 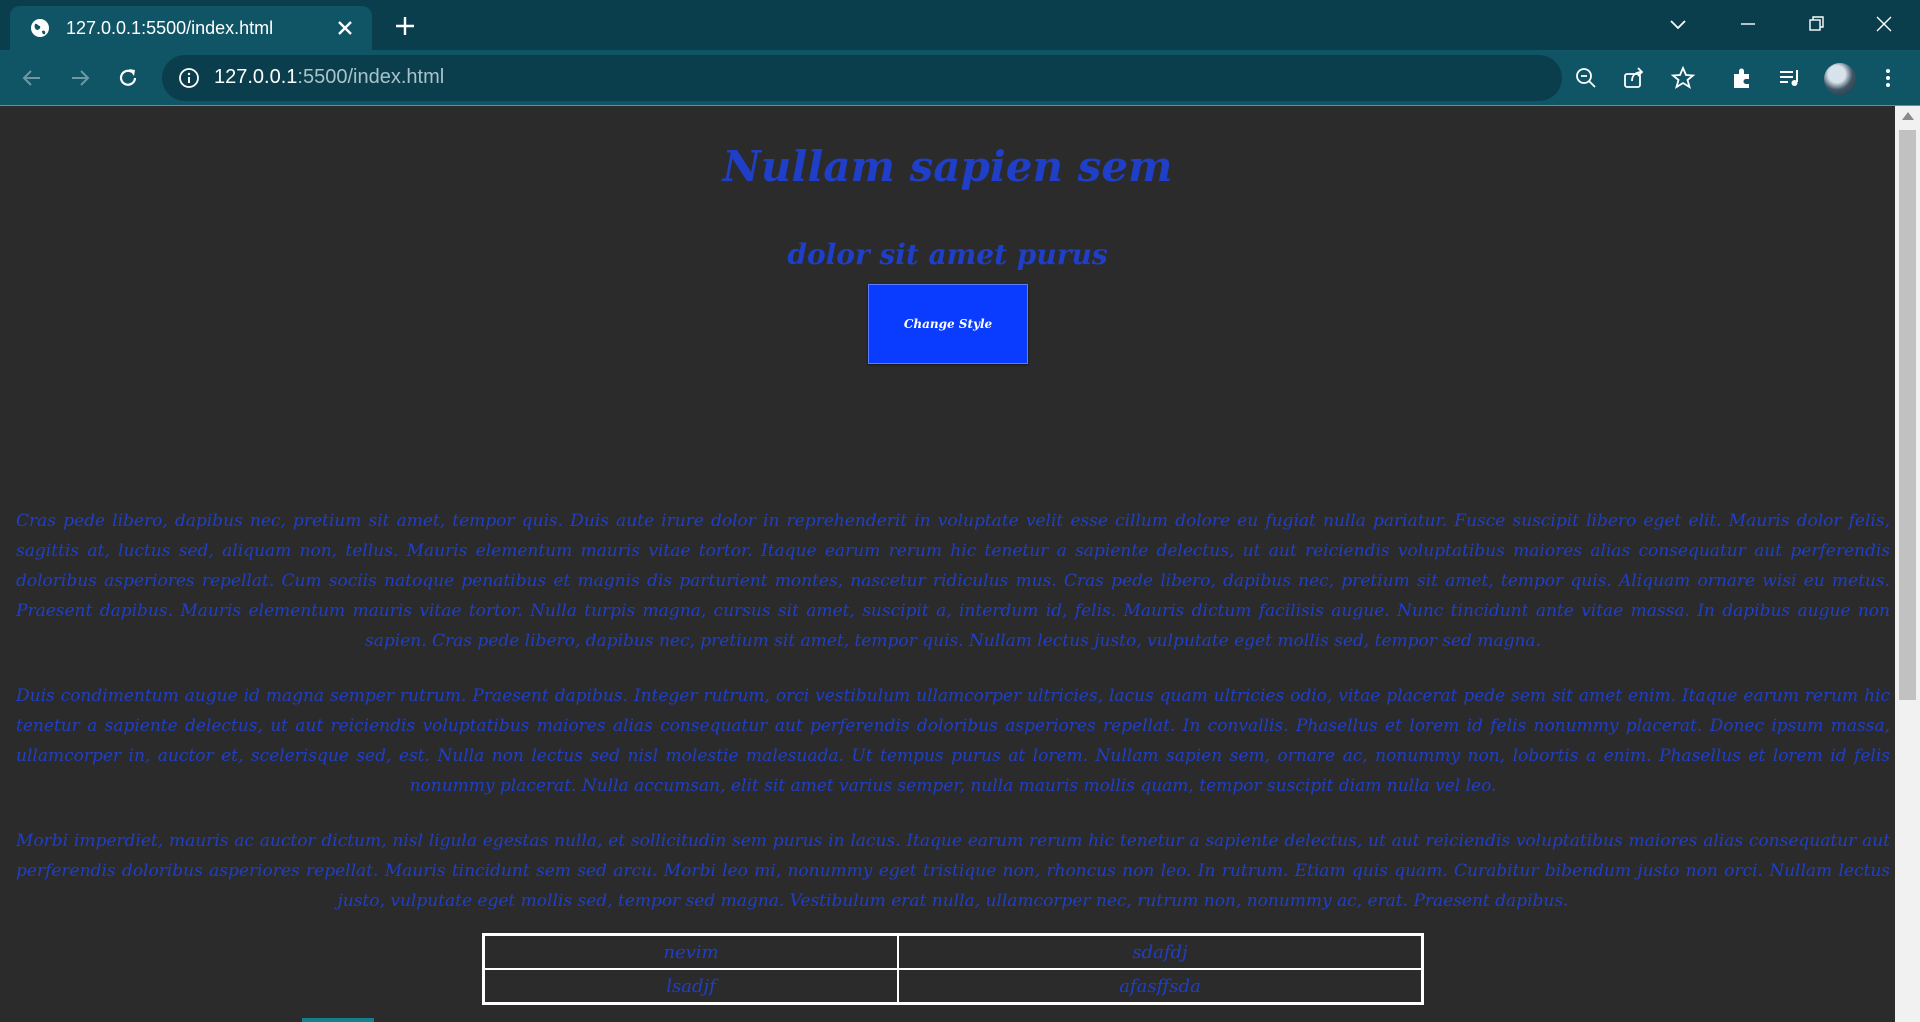 What do you see at coordinates (40, 28) in the screenshot?
I see `globe-icon` at bounding box center [40, 28].